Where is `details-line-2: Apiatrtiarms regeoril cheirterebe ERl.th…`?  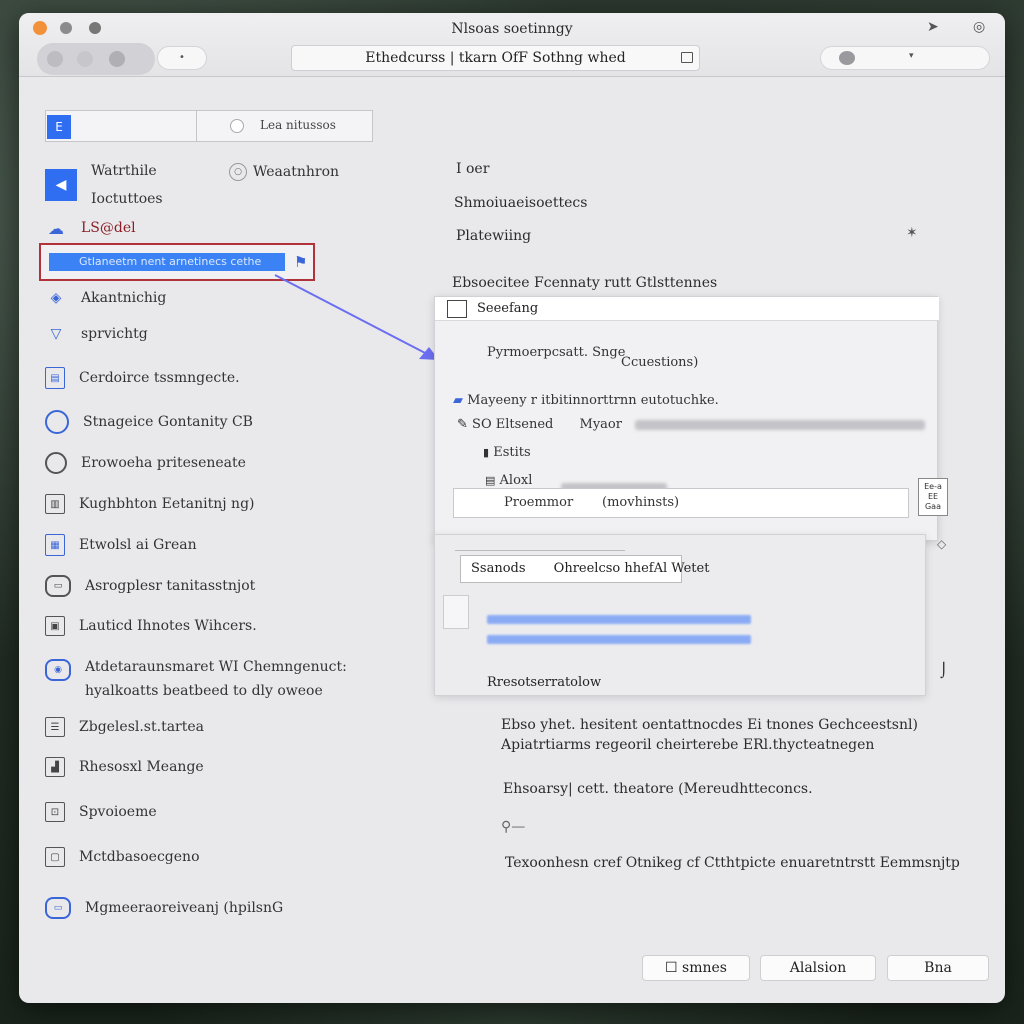 details-line-2: Apiatrtiarms regeoril cheirterebe ERl.th… is located at coordinates (688, 745).